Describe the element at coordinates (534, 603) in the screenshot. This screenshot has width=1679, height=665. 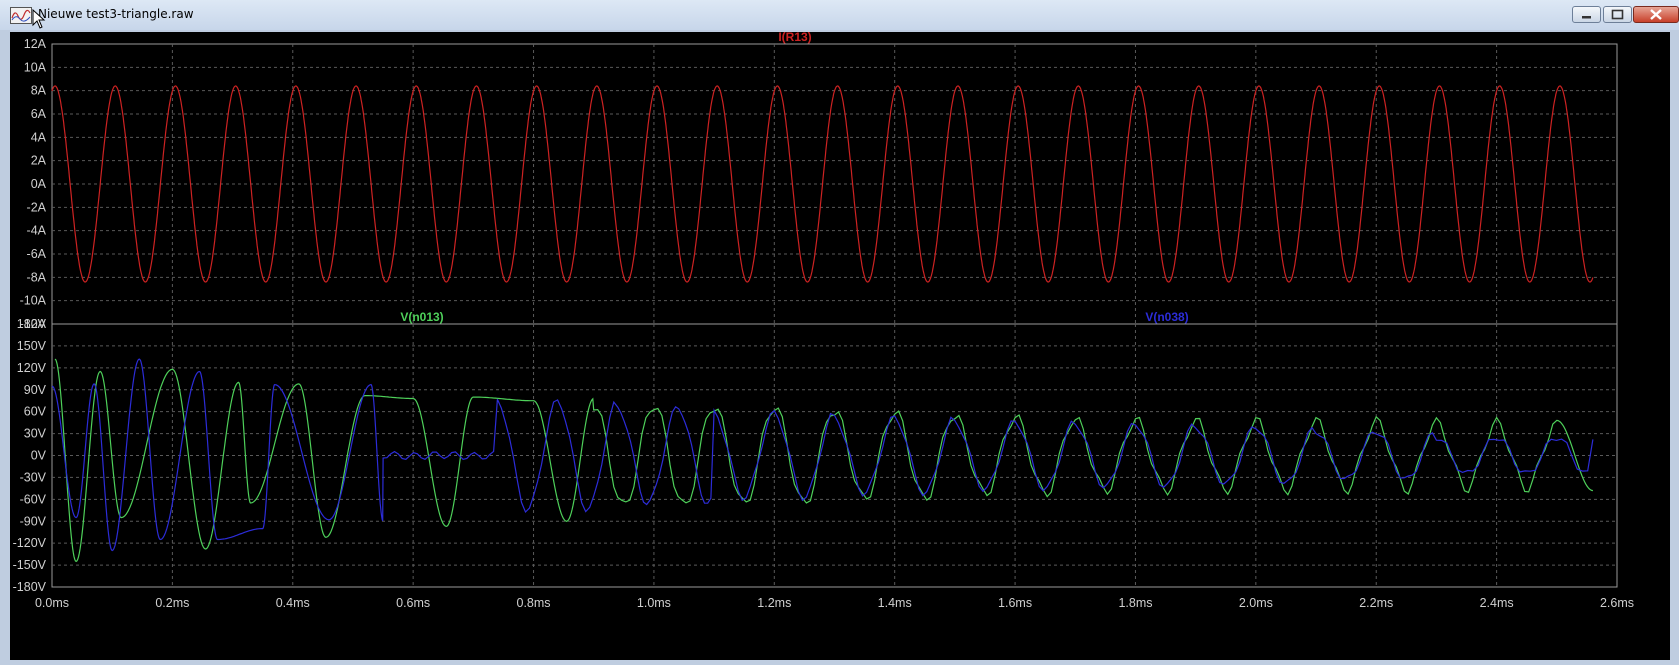
I see `x-tick-label: 0.8ms` at that location.